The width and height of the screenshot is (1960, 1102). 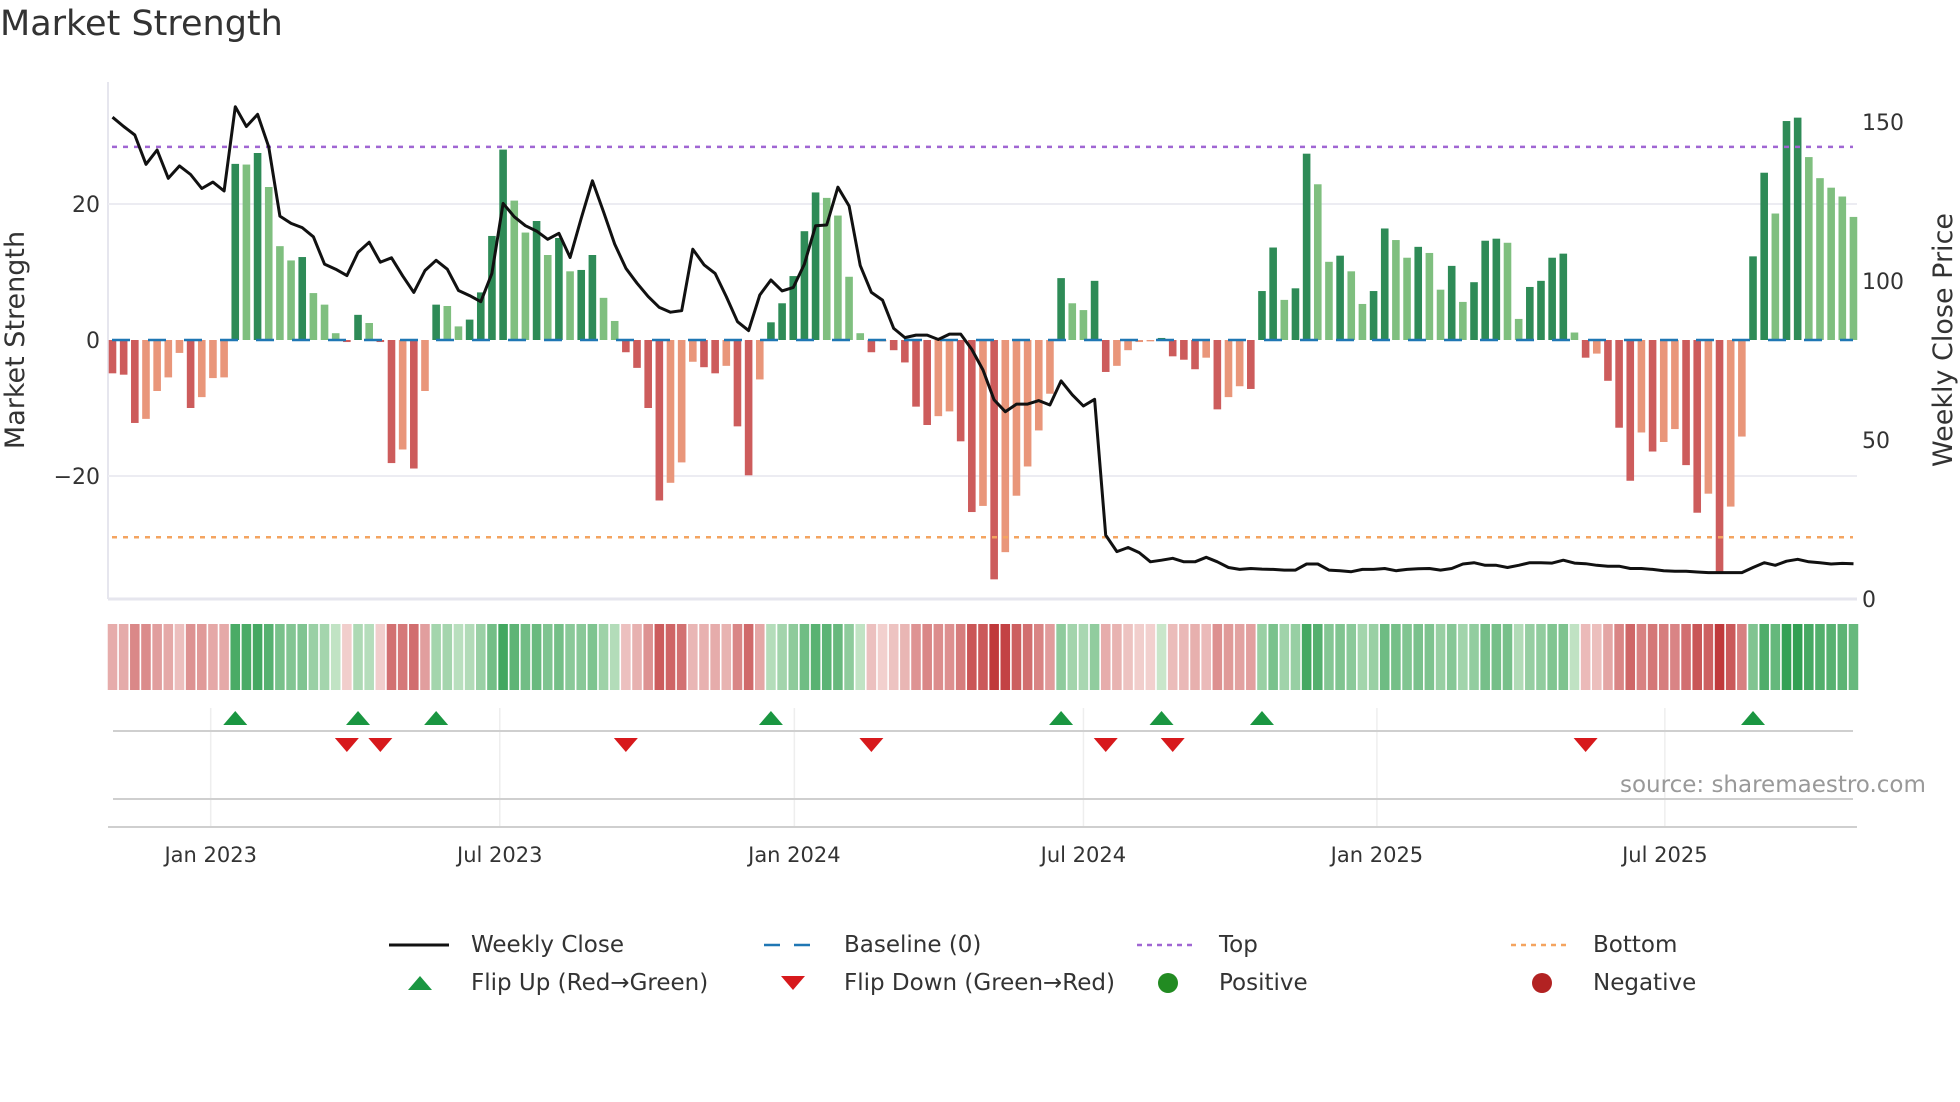 I want to click on y2-tick-label: 150, so click(x=1883, y=123).